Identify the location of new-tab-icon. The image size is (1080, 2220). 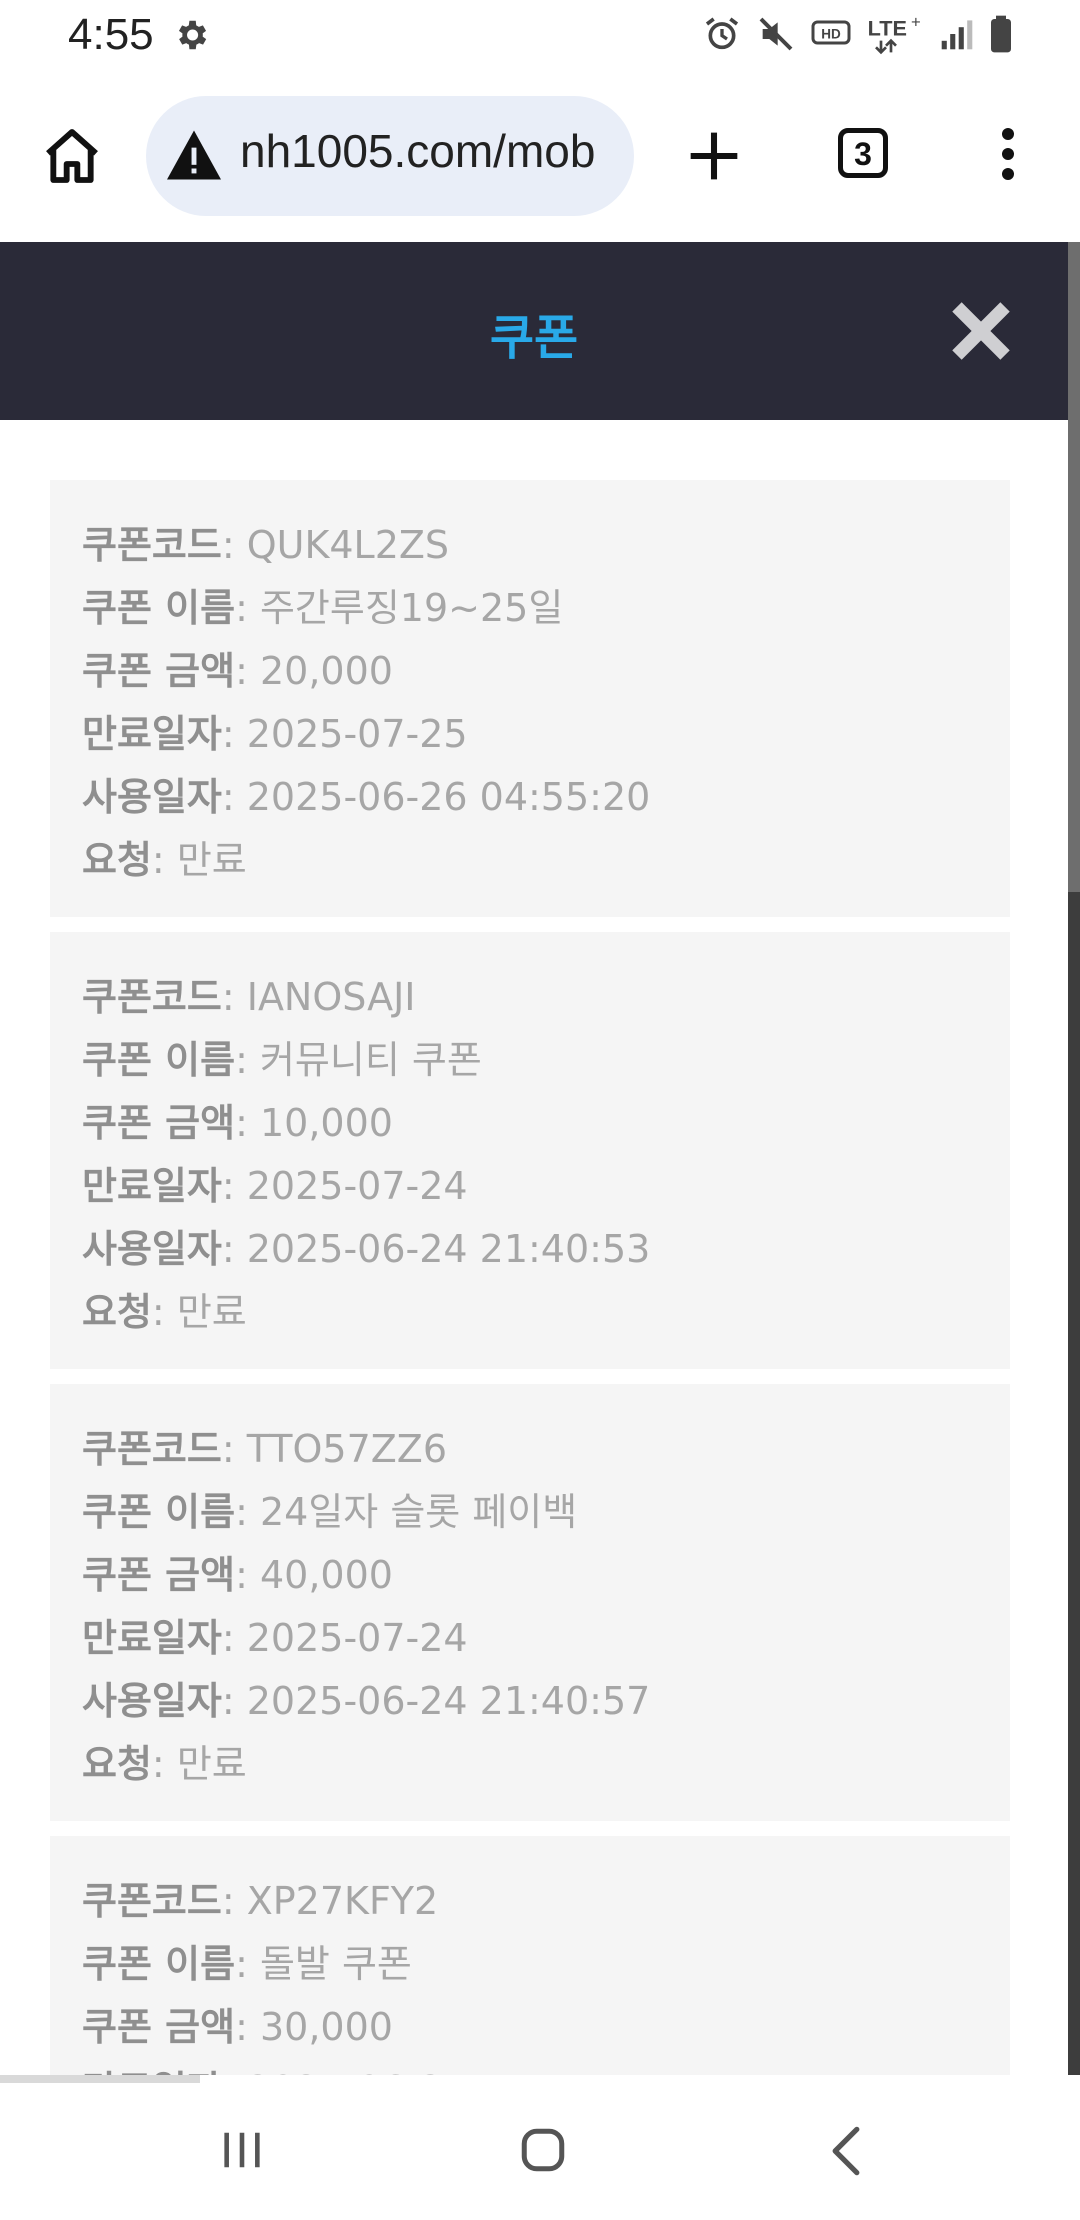
(714, 156).